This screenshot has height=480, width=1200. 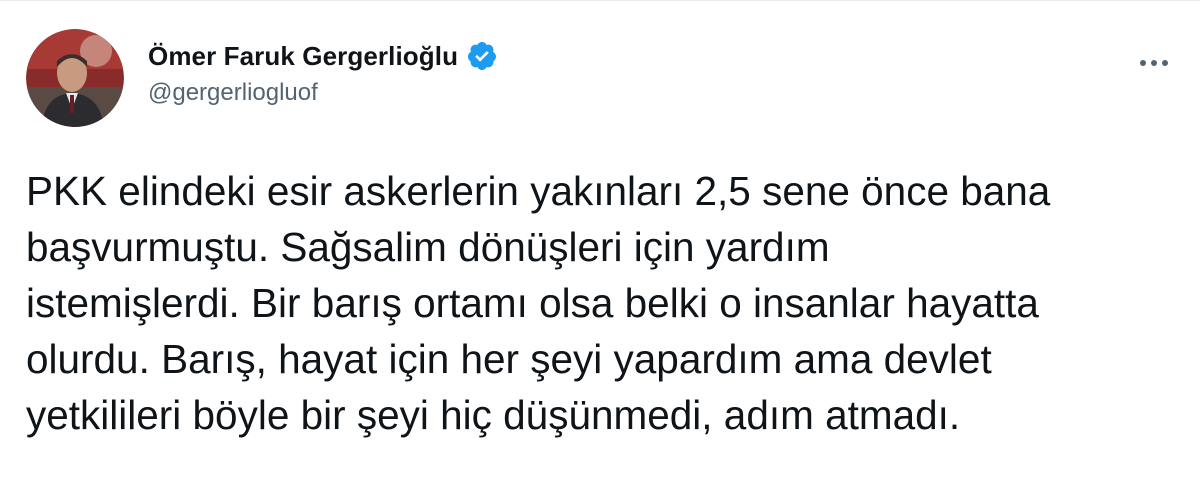 I want to click on avatar, so click(x=75, y=78).